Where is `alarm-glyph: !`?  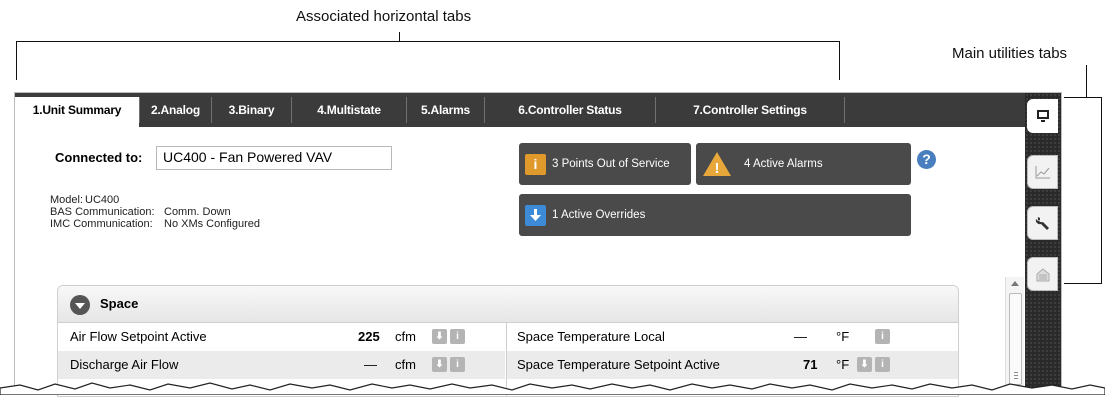 alarm-glyph: ! is located at coordinates (717, 168).